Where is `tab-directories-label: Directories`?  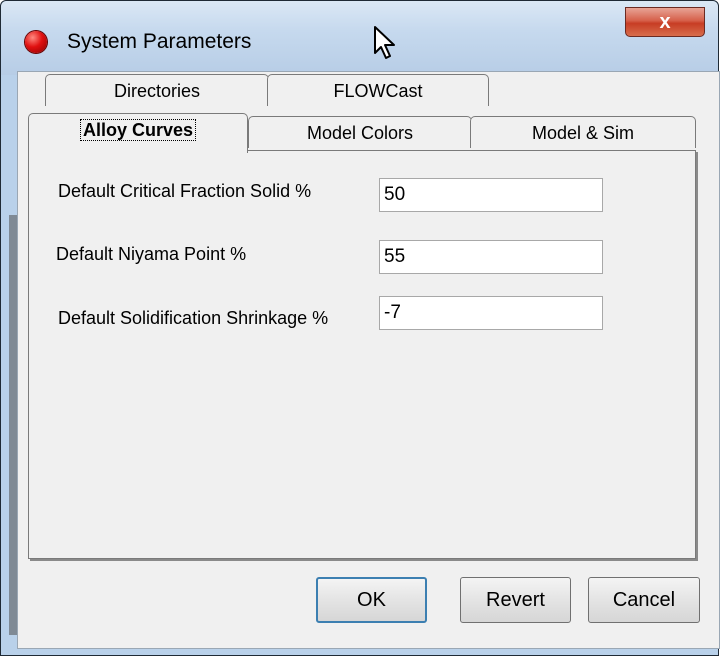 tab-directories-label: Directories is located at coordinates (157, 91).